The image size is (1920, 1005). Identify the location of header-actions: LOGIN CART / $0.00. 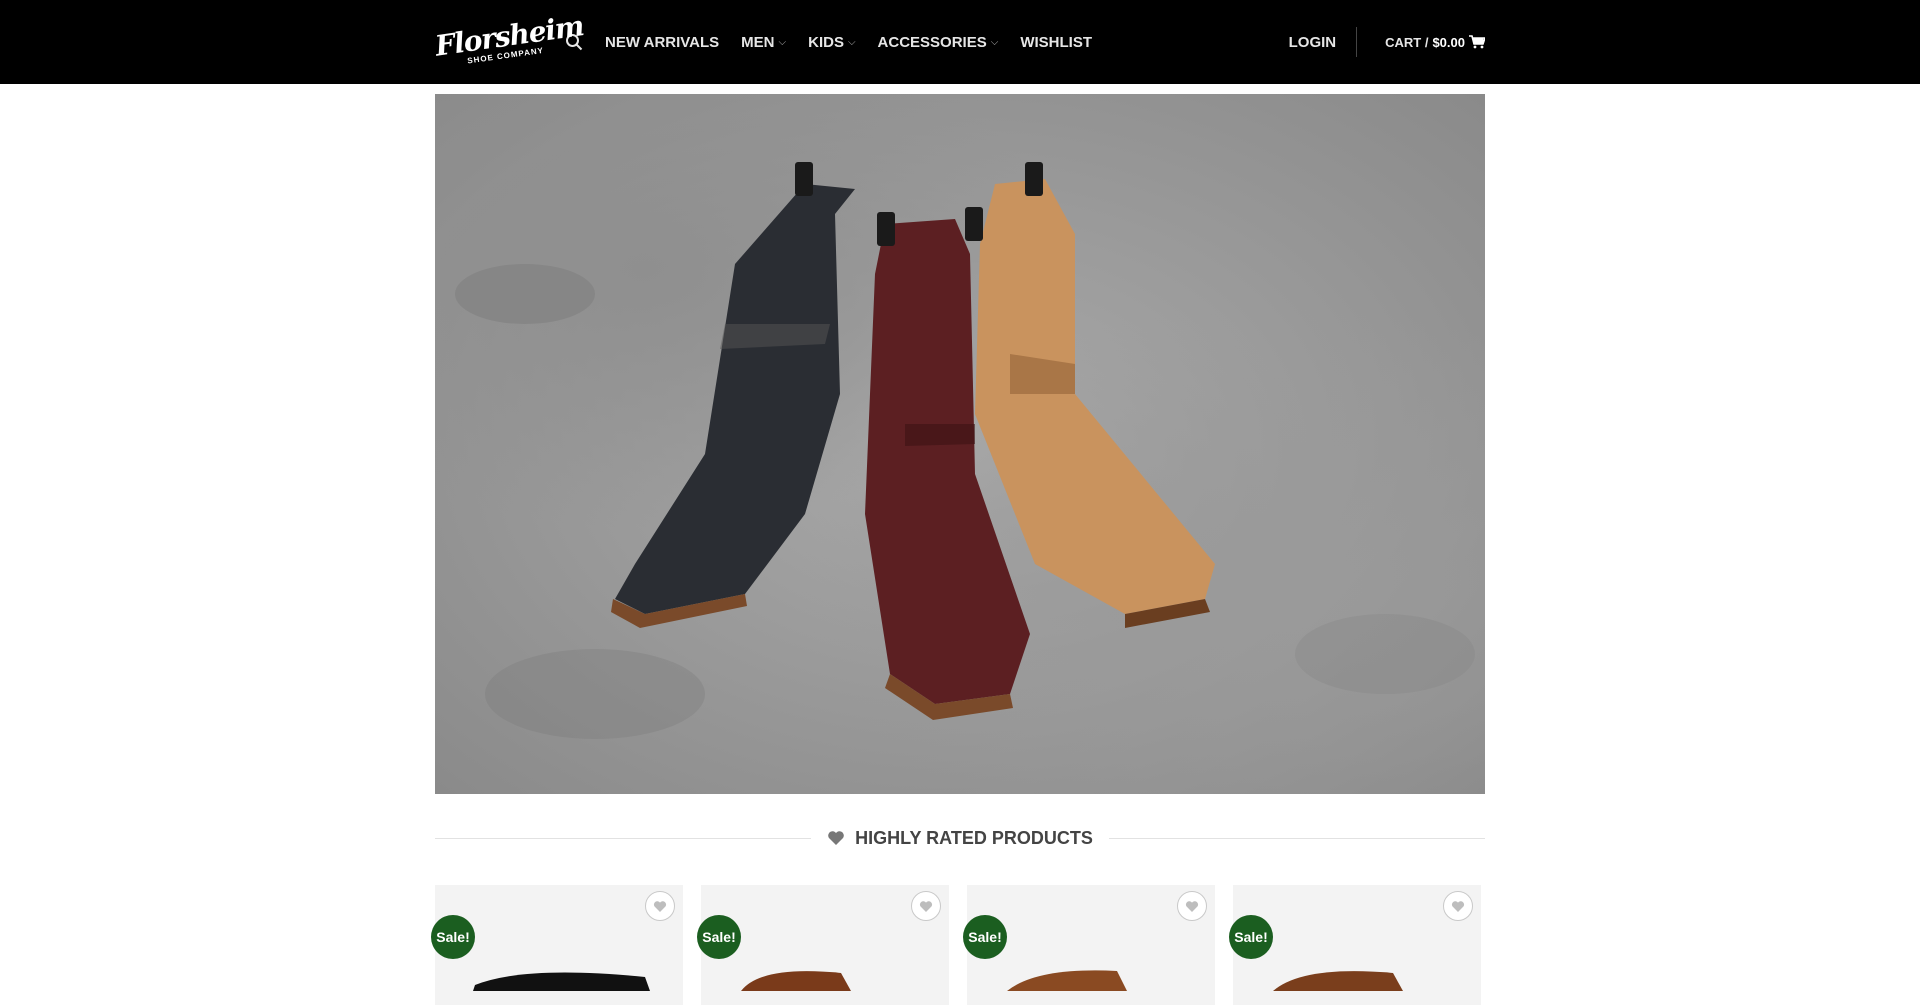
(1387, 42).